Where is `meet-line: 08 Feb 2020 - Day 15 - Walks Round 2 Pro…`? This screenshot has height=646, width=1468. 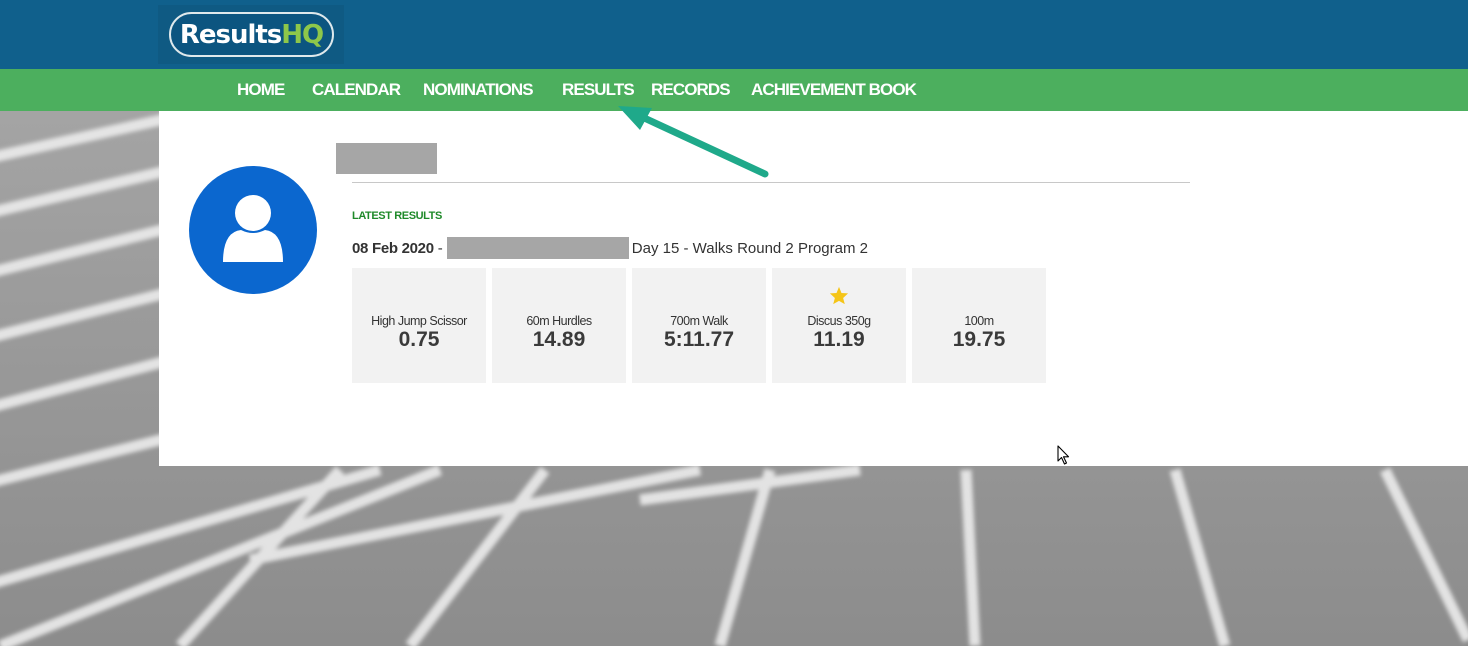 meet-line: 08 Feb 2020 - Day 15 - Walks Round 2 Pro… is located at coordinates (610, 248).